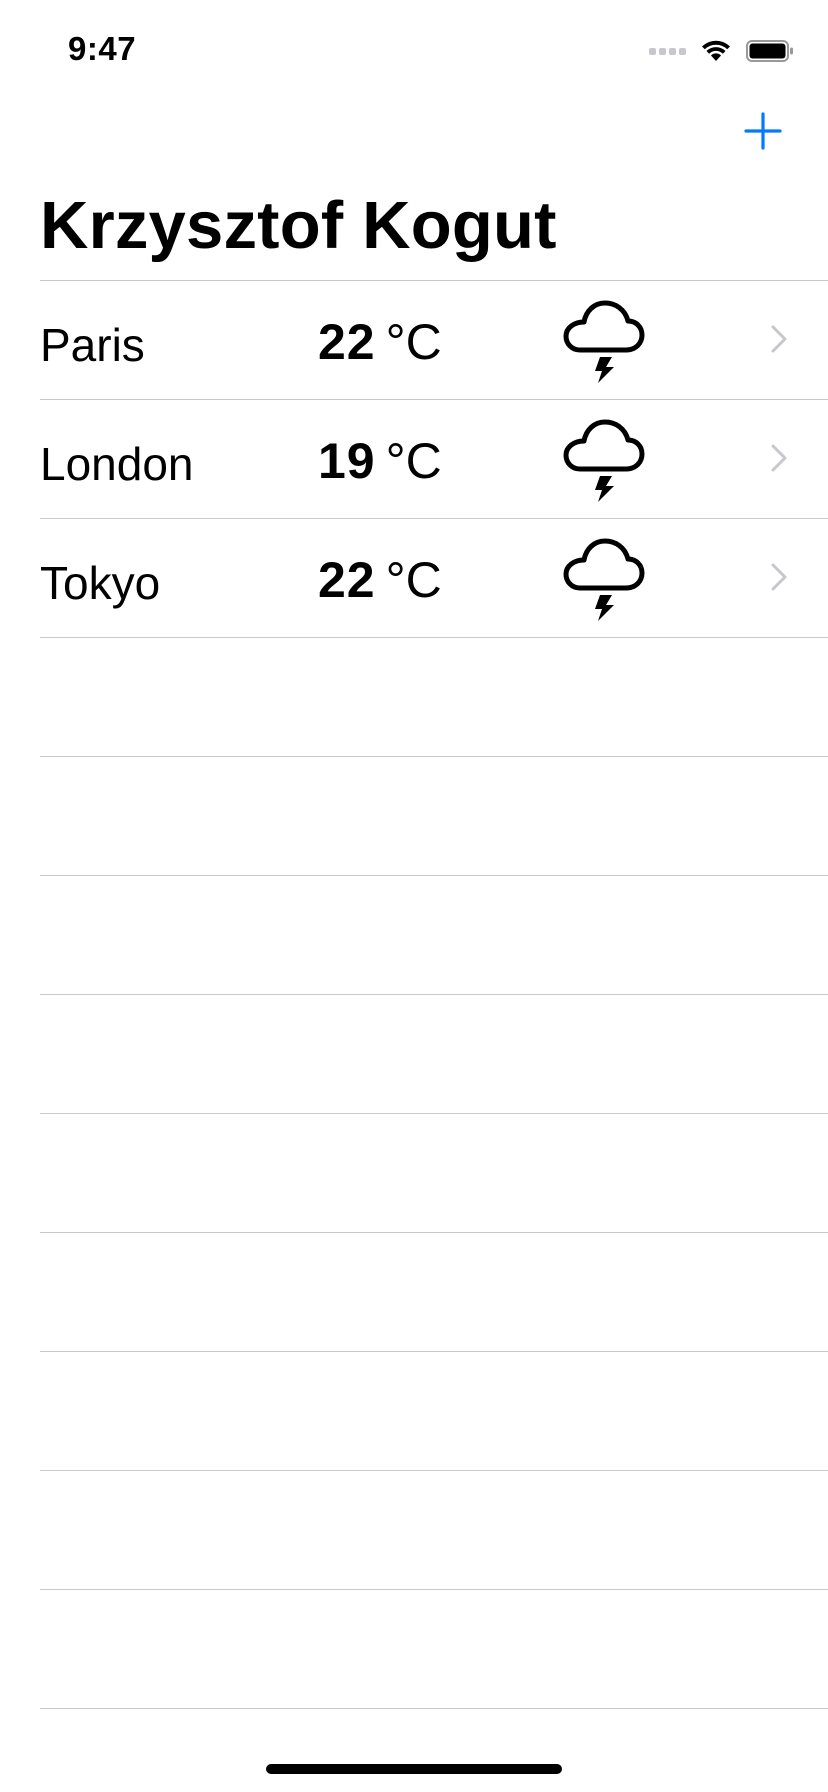 The height and width of the screenshot is (1792, 828). I want to click on battery-icon, so click(769, 51).